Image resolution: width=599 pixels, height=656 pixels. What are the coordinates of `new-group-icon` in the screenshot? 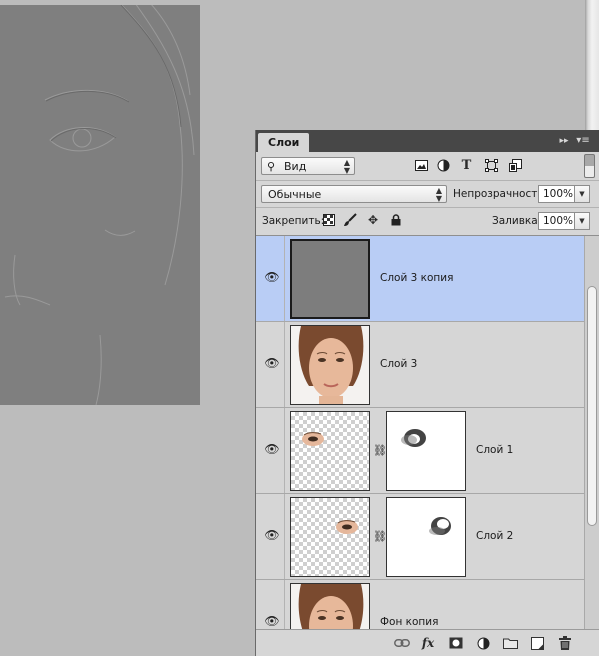 It's located at (510, 643).